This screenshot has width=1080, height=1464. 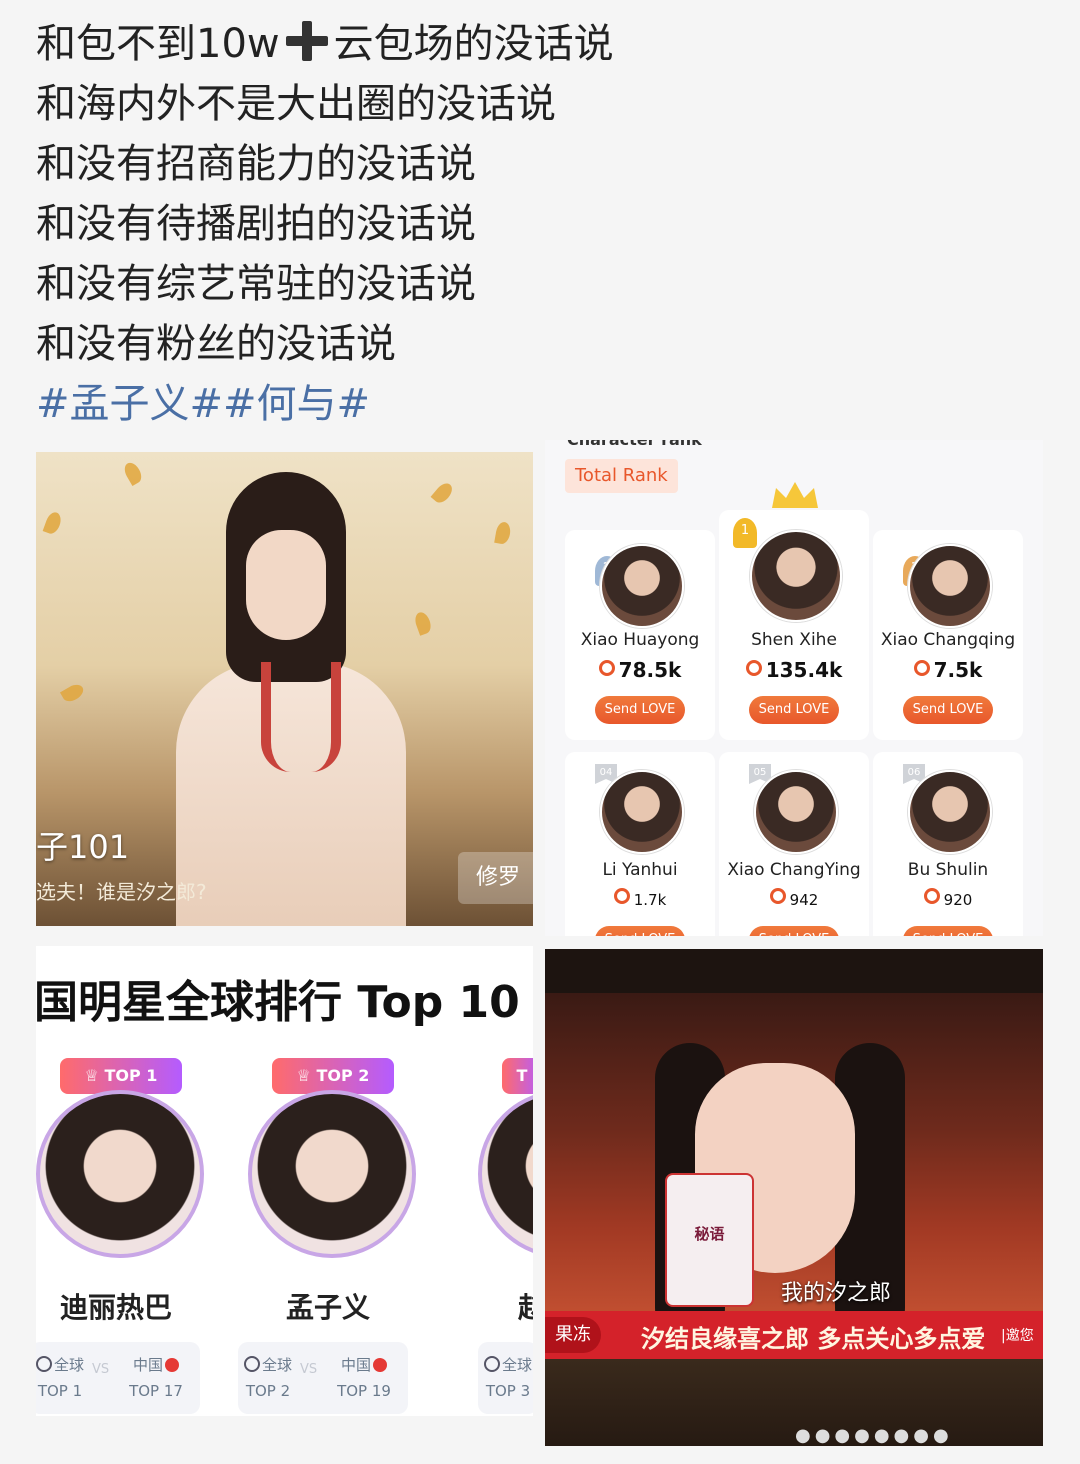 What do you see at coordinates (948, 670) in the screenshot?
I see `character-score: 7.5k` at bounding box center [948, 670].